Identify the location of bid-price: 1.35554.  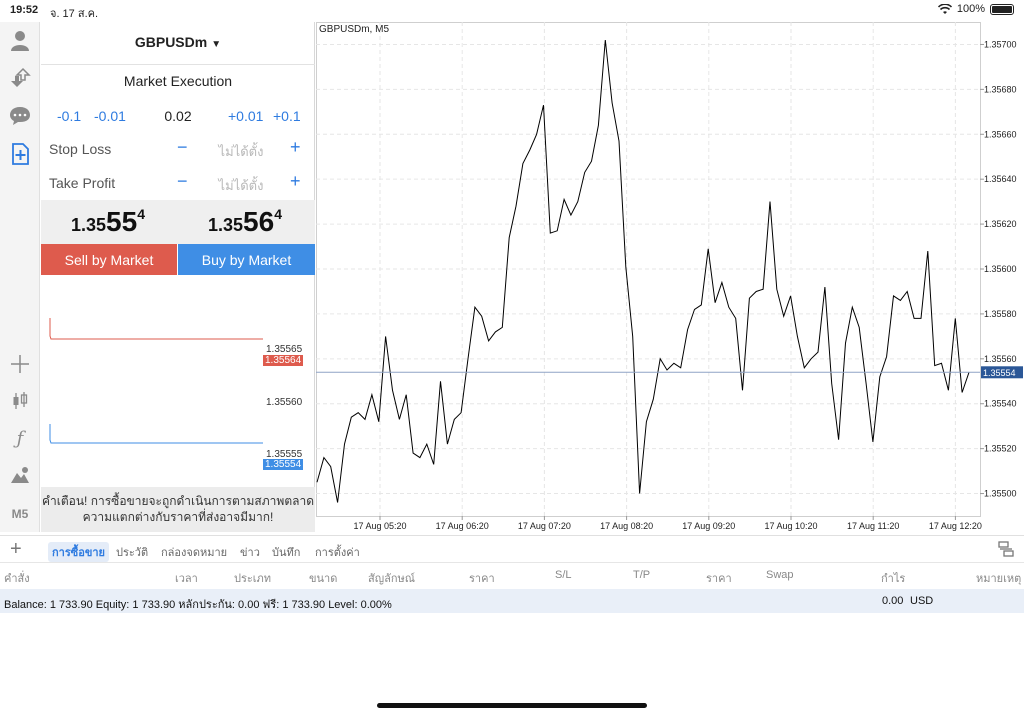
(108, 222).